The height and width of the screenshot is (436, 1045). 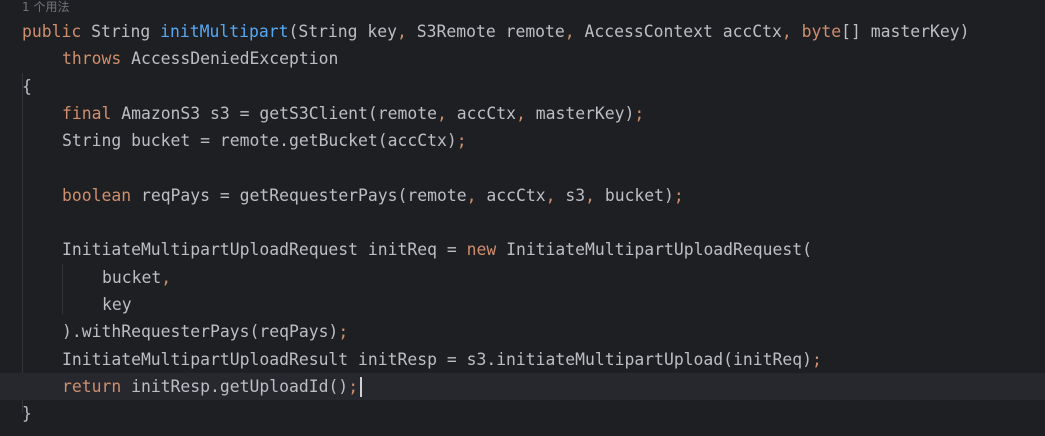 I want to click on code-line: {, so click(x=533, y=86).